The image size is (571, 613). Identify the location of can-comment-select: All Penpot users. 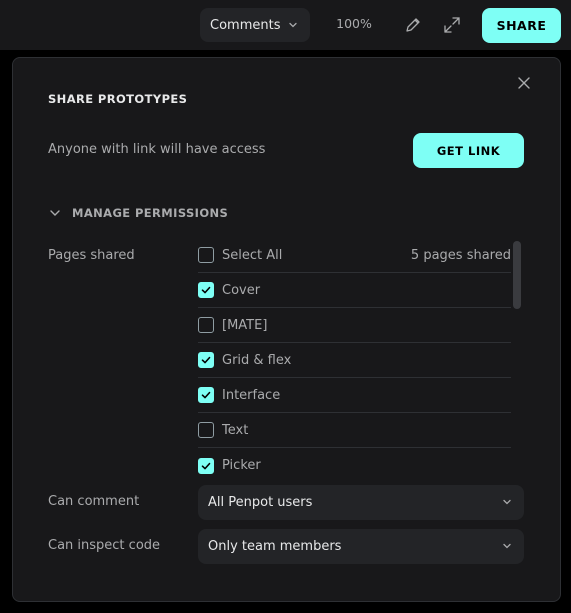
(361, 502).